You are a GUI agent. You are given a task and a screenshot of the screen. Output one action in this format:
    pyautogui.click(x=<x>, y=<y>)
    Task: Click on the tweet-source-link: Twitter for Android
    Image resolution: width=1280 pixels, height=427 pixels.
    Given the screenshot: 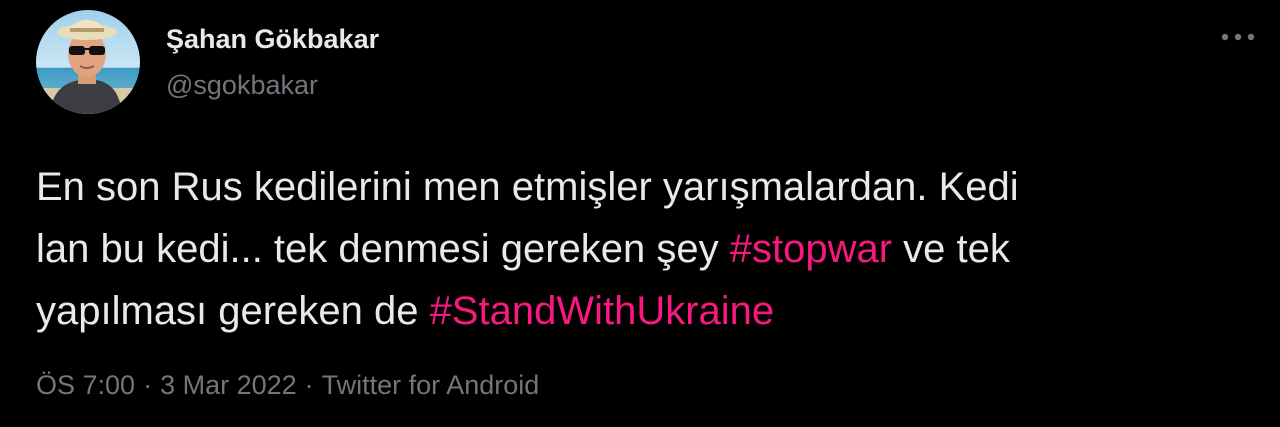 What is the action you would take?
    pyautogui.click(x=431, y=385)
    